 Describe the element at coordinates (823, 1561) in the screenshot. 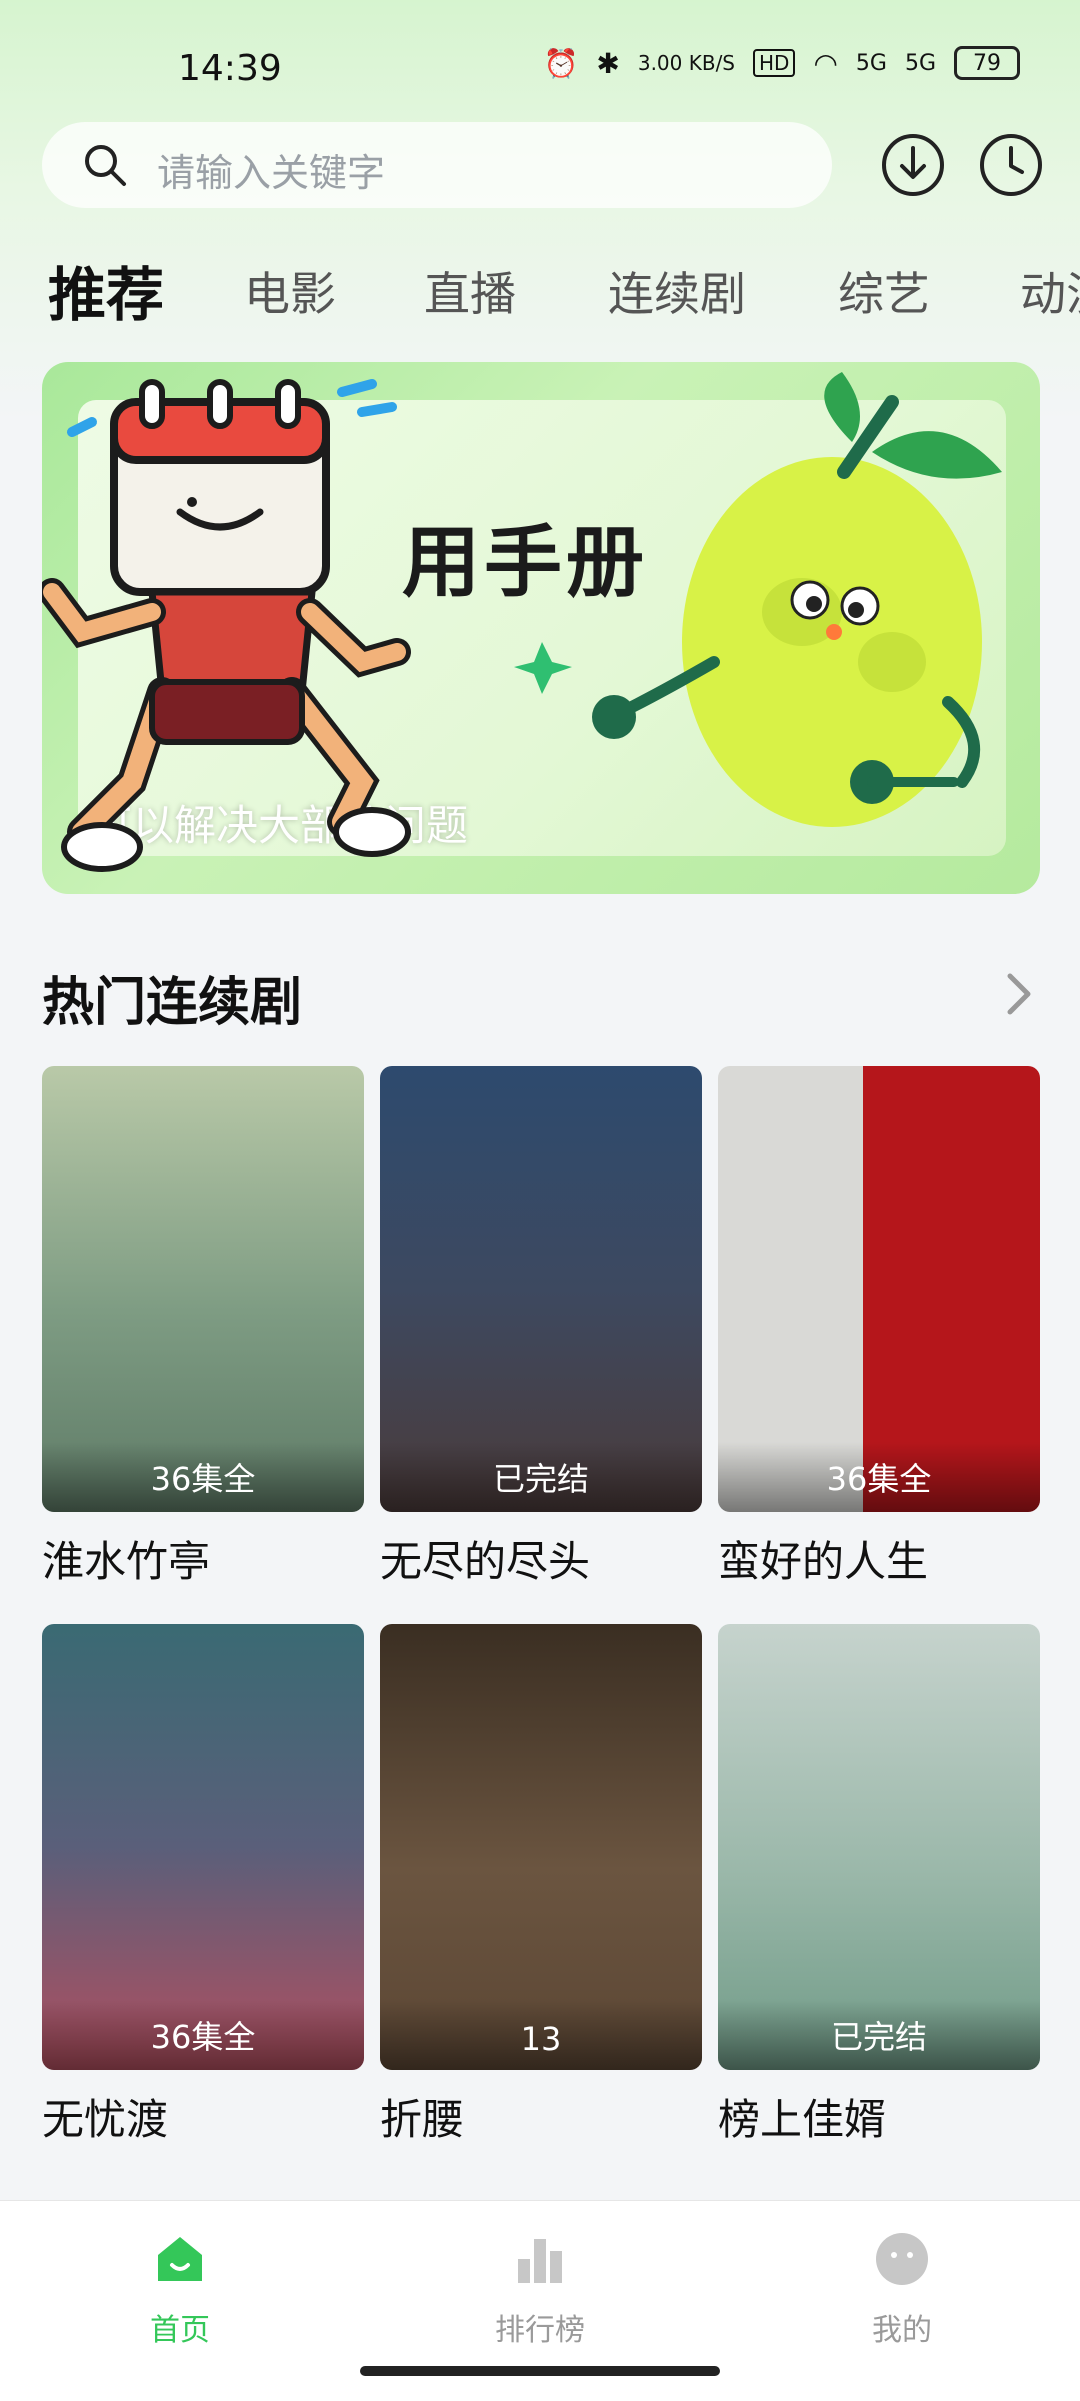

I see `series-title: 蛮好的人生` at that location.